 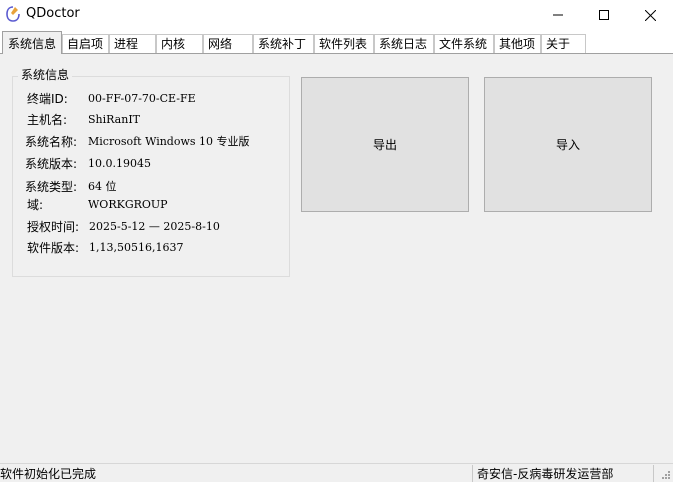 I want to click on import-button: 导入, so click(x=568, y=144).